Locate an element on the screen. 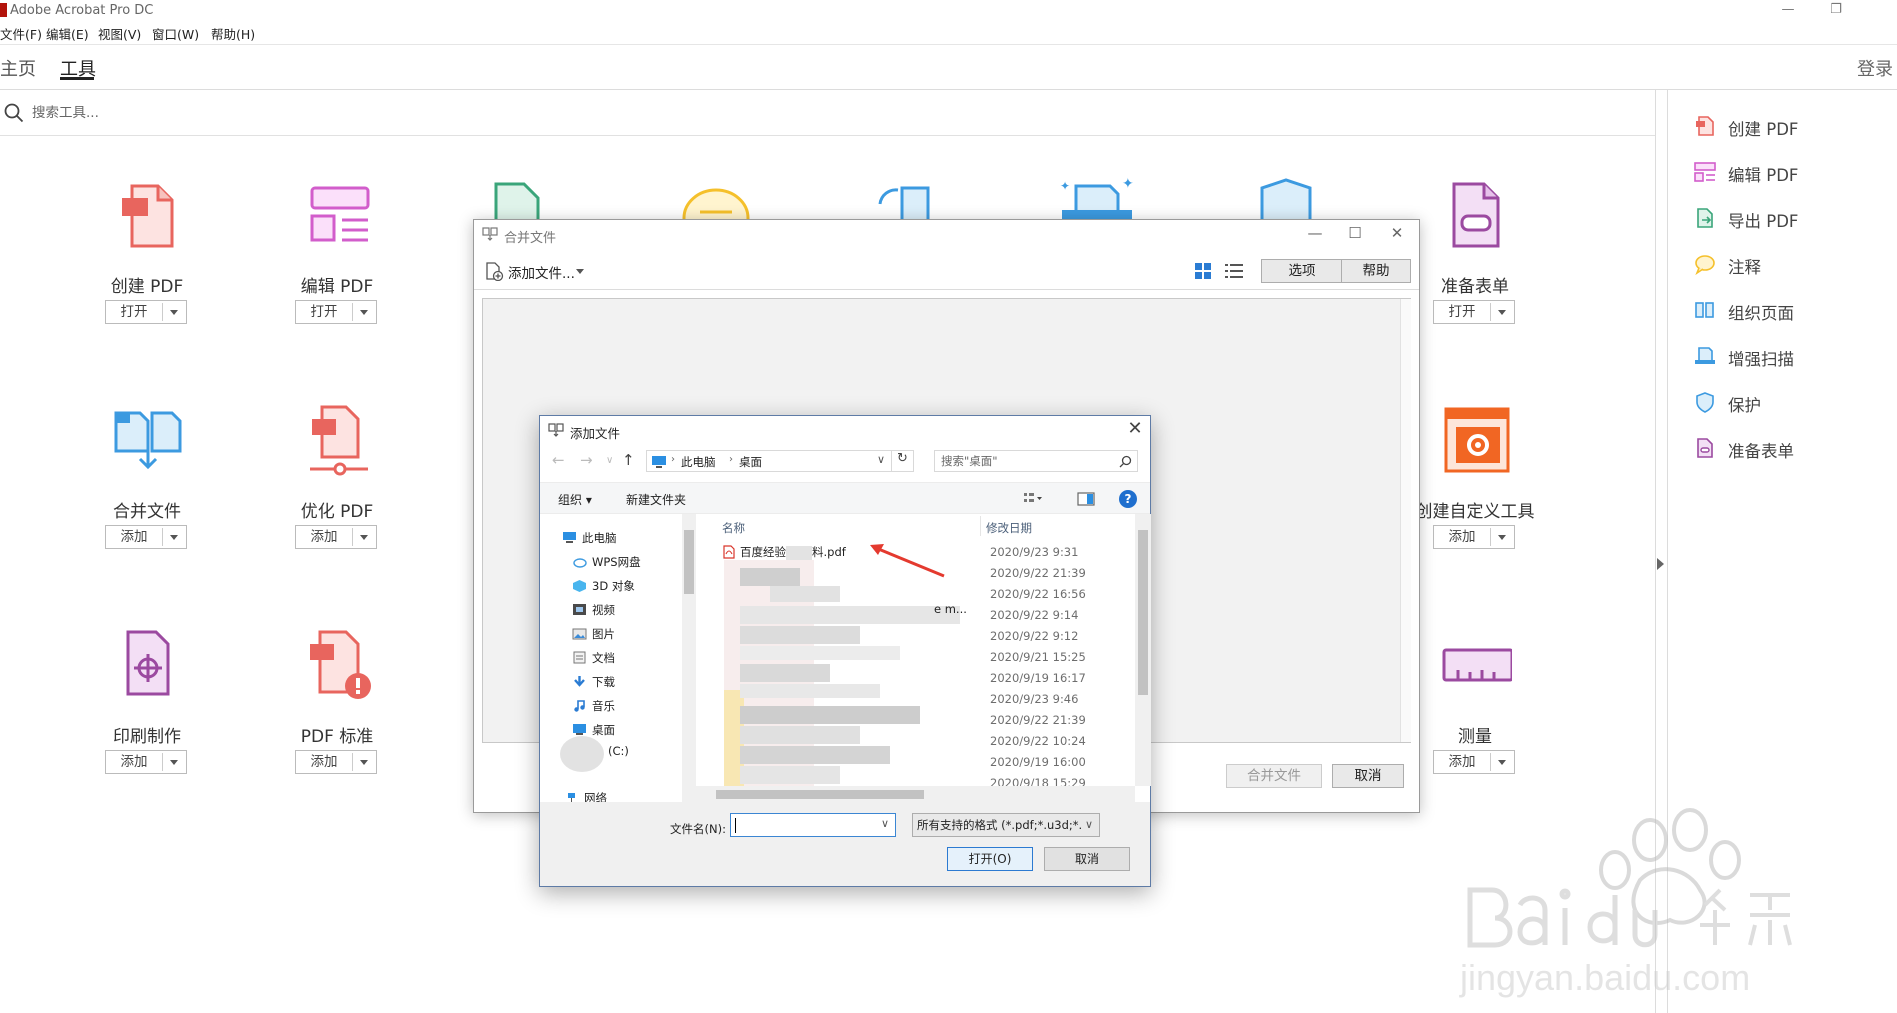  up-arrow-icon: ↑ is located at coordinates (628, 460).